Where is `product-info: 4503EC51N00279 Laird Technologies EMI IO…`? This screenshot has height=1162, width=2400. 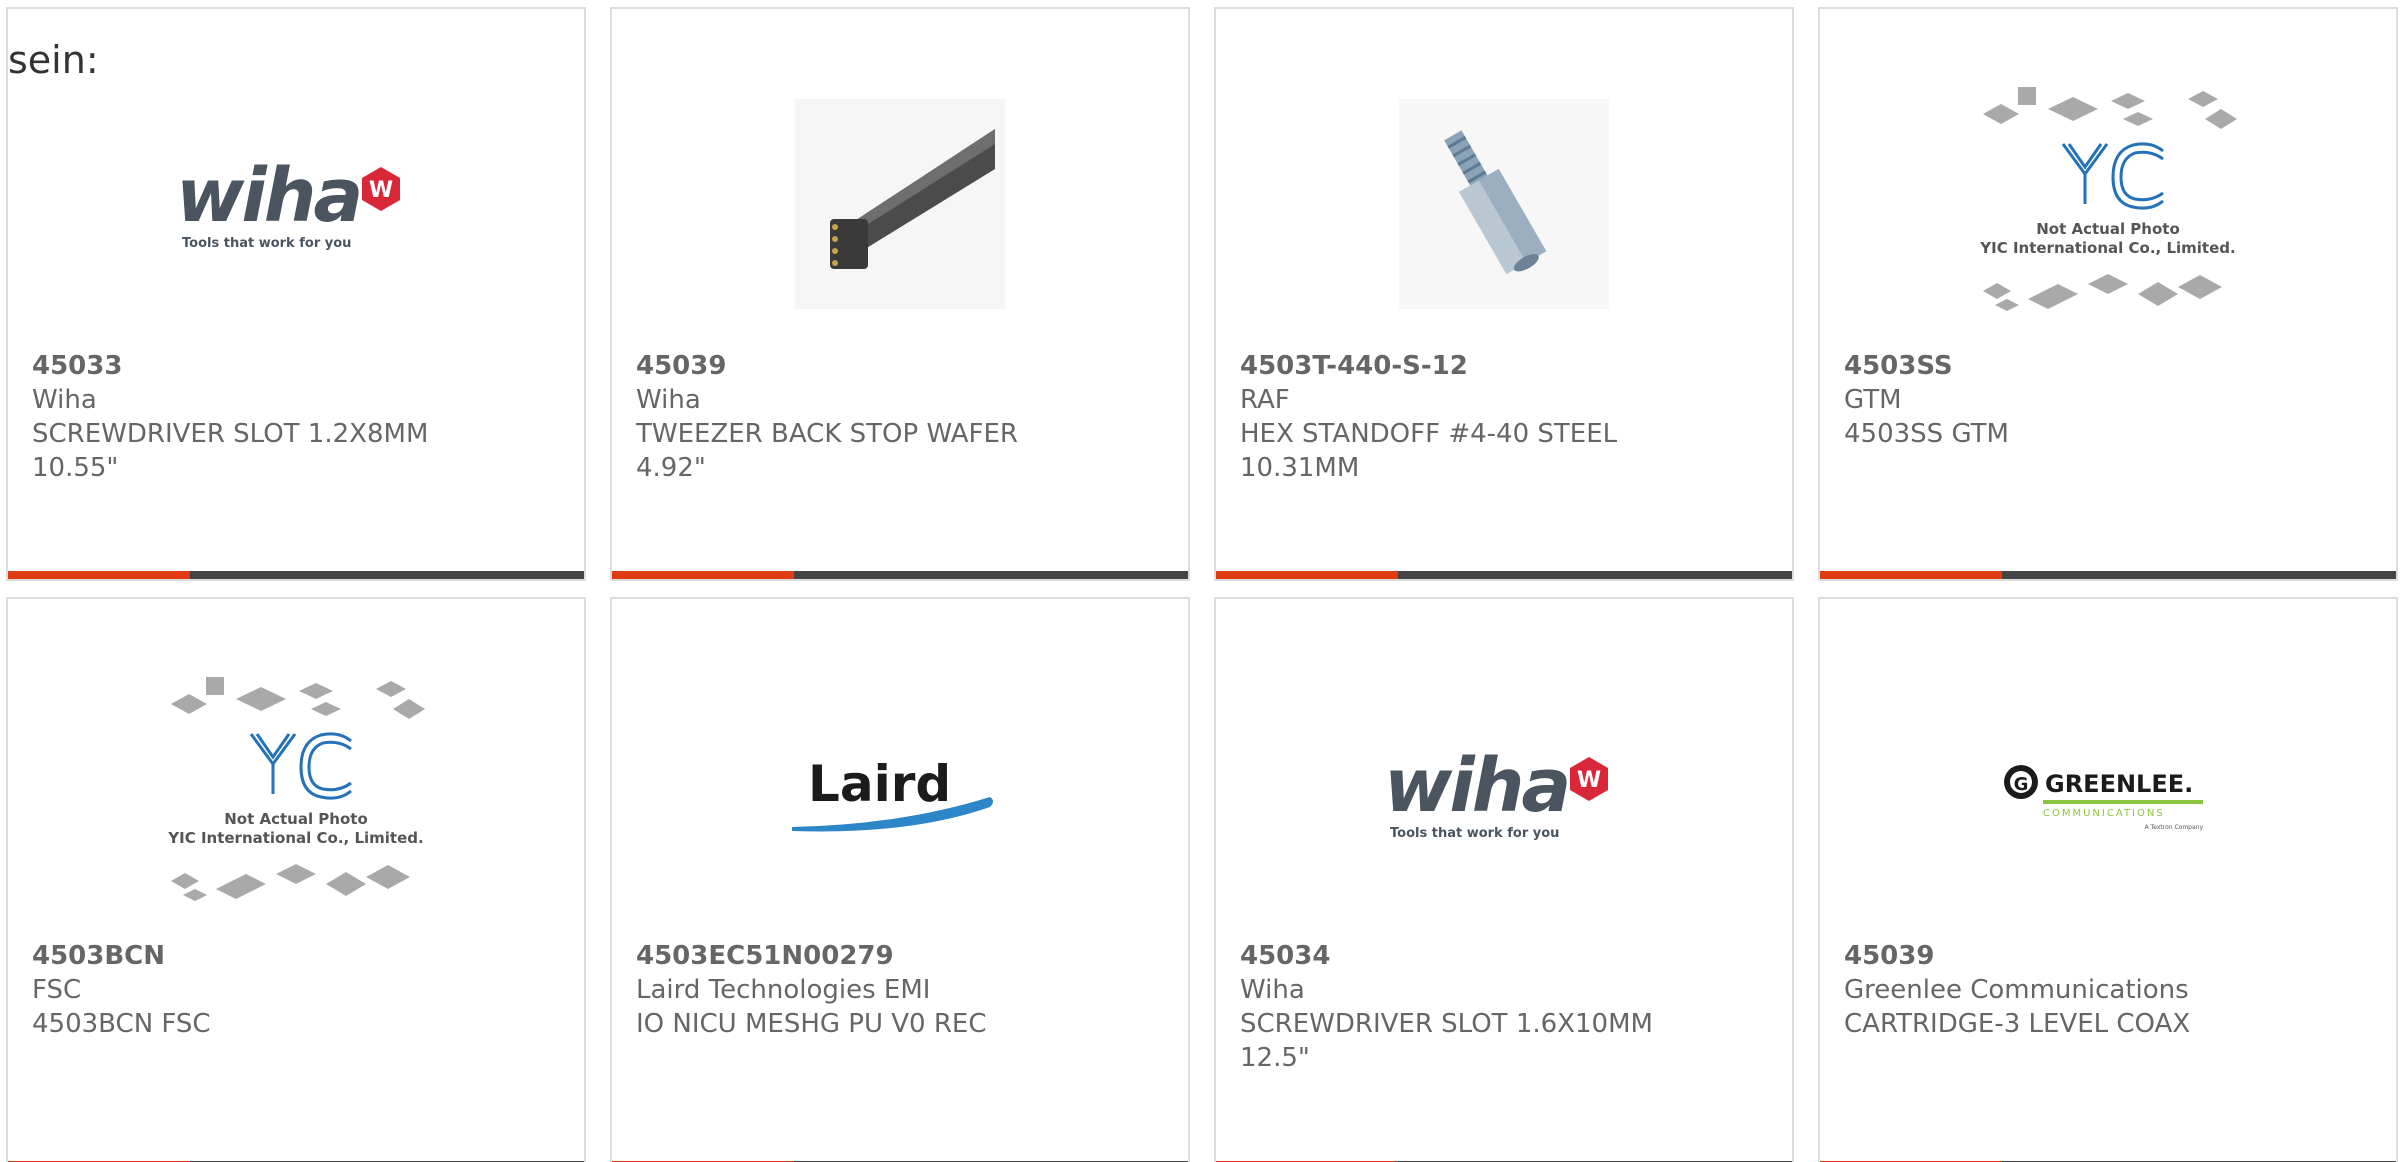 product-info: 4503EC51N00279 Laird Technologies EMI IO… is located at coordinates (906, 990).